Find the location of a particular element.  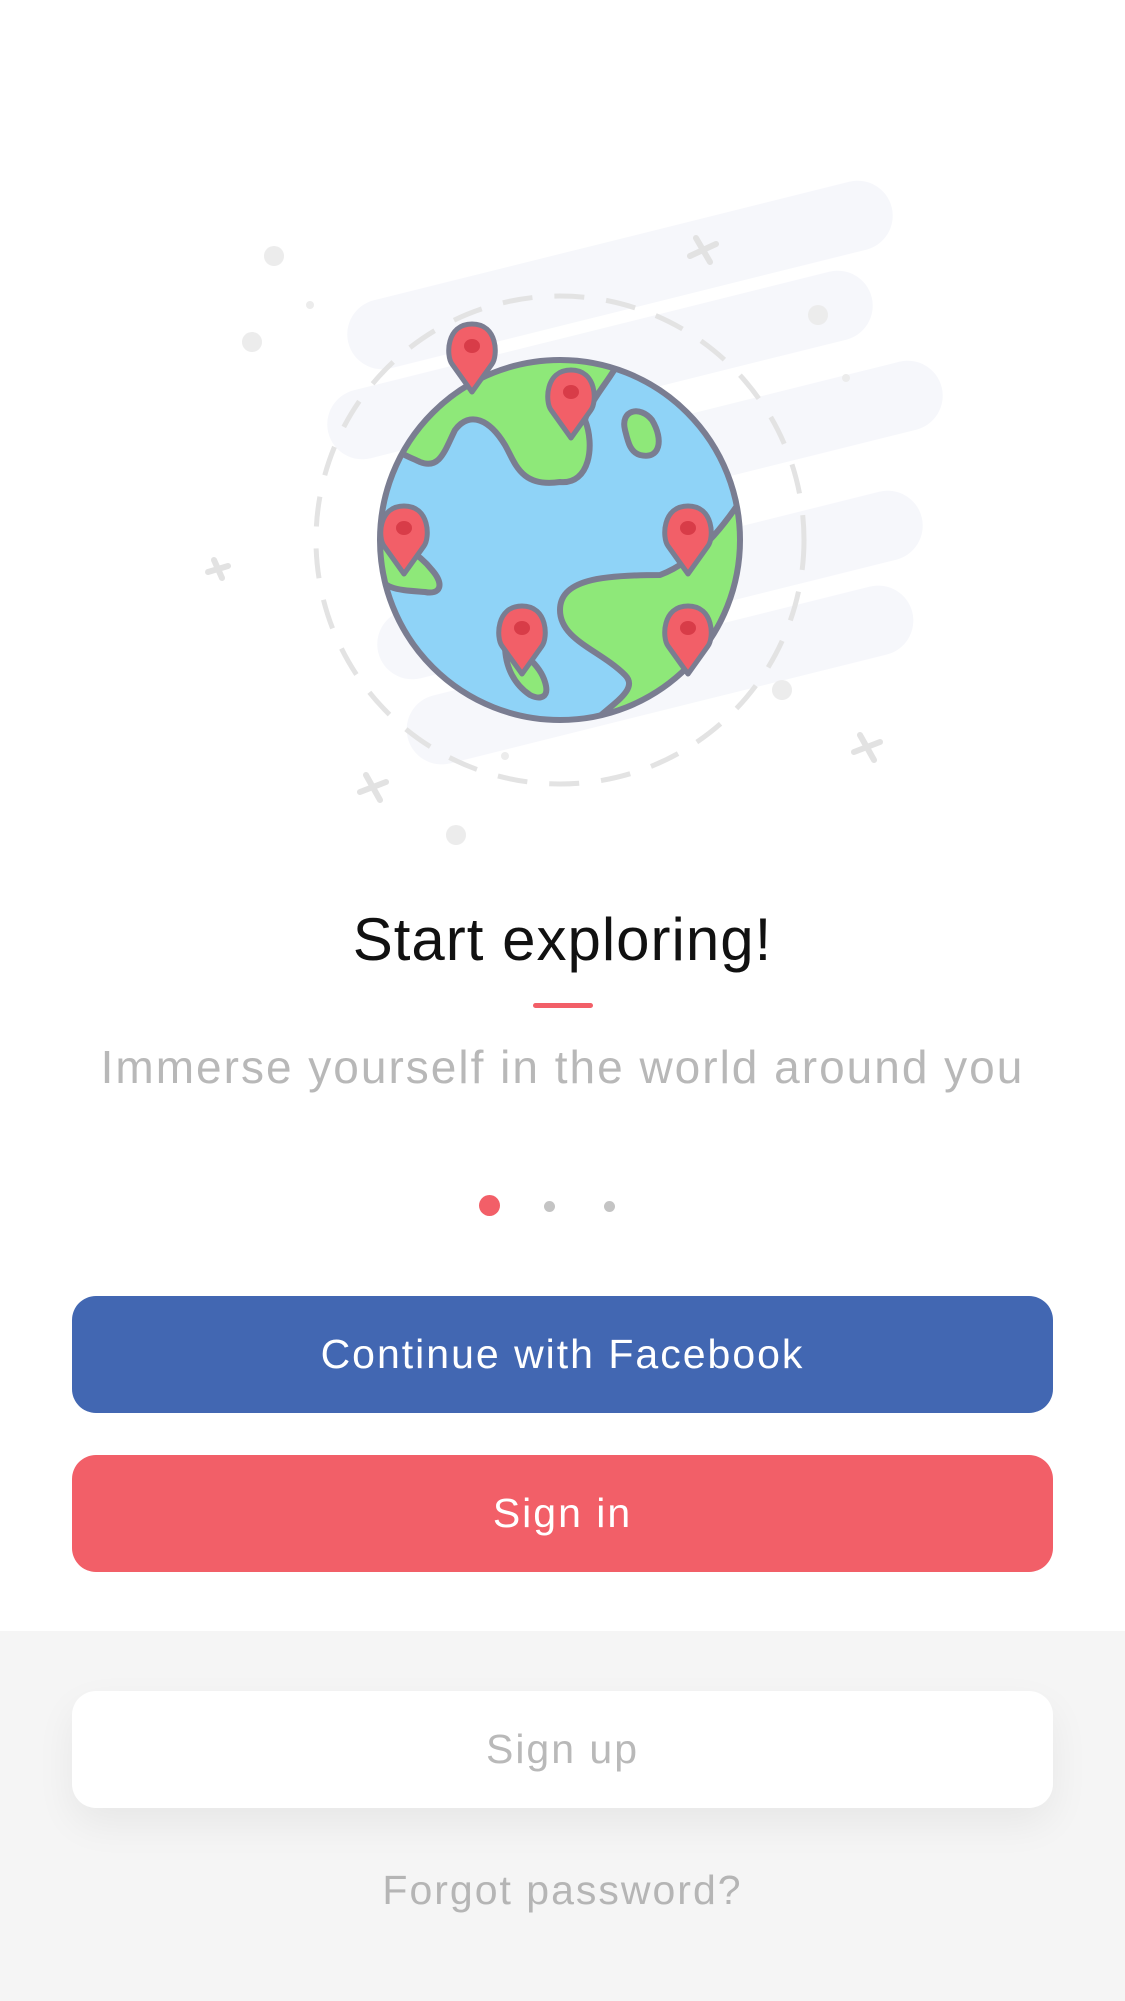

title-underline is located at coordinates (563, 1005).